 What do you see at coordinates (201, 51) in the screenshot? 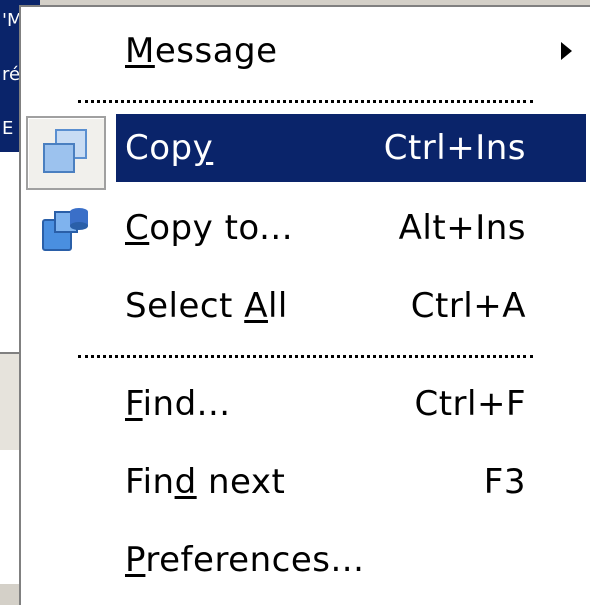
I see `menu-item-label: Message` at bounding box center [201, 51].